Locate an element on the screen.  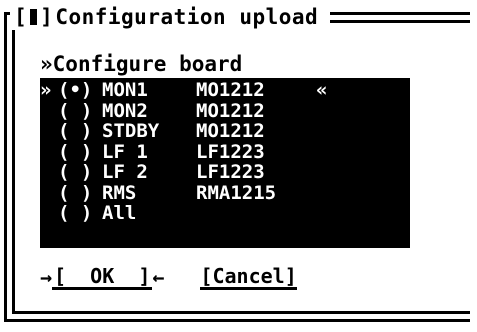
board-row-mon1: » (•) MON1 MO1212 « is located at coordinates (225, 90).